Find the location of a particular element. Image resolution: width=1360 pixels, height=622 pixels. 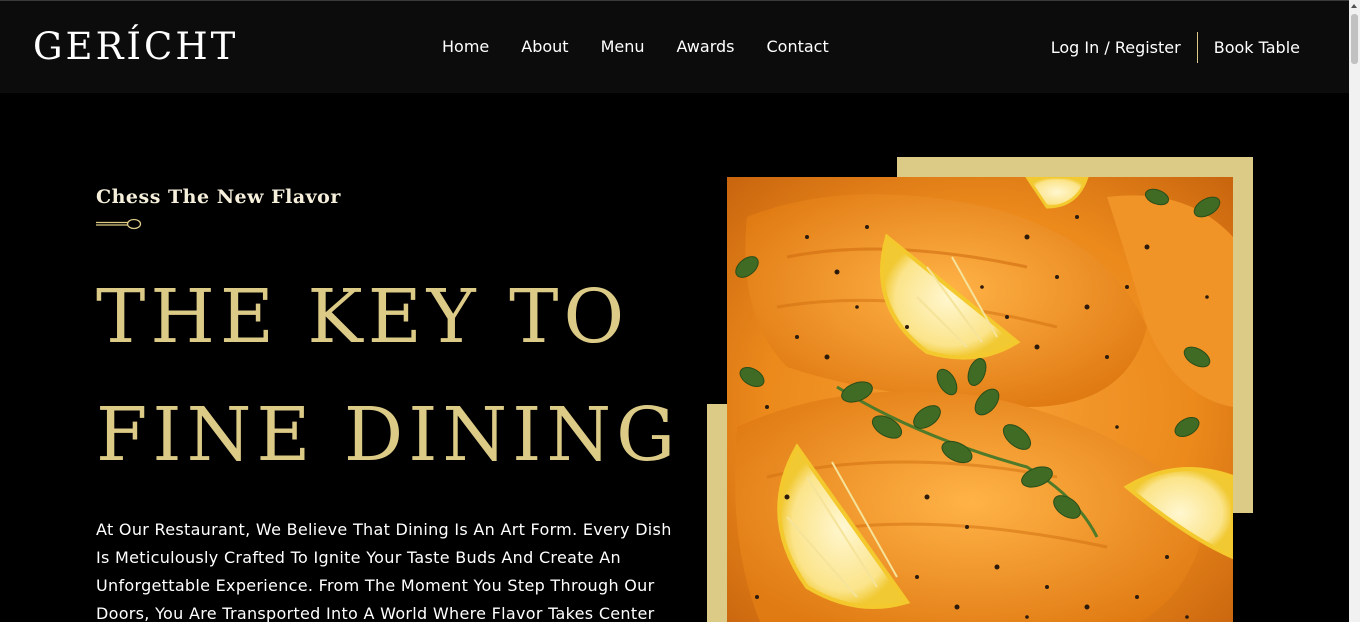

nav-awards-link: Awards is located at coordinates (706, 47).